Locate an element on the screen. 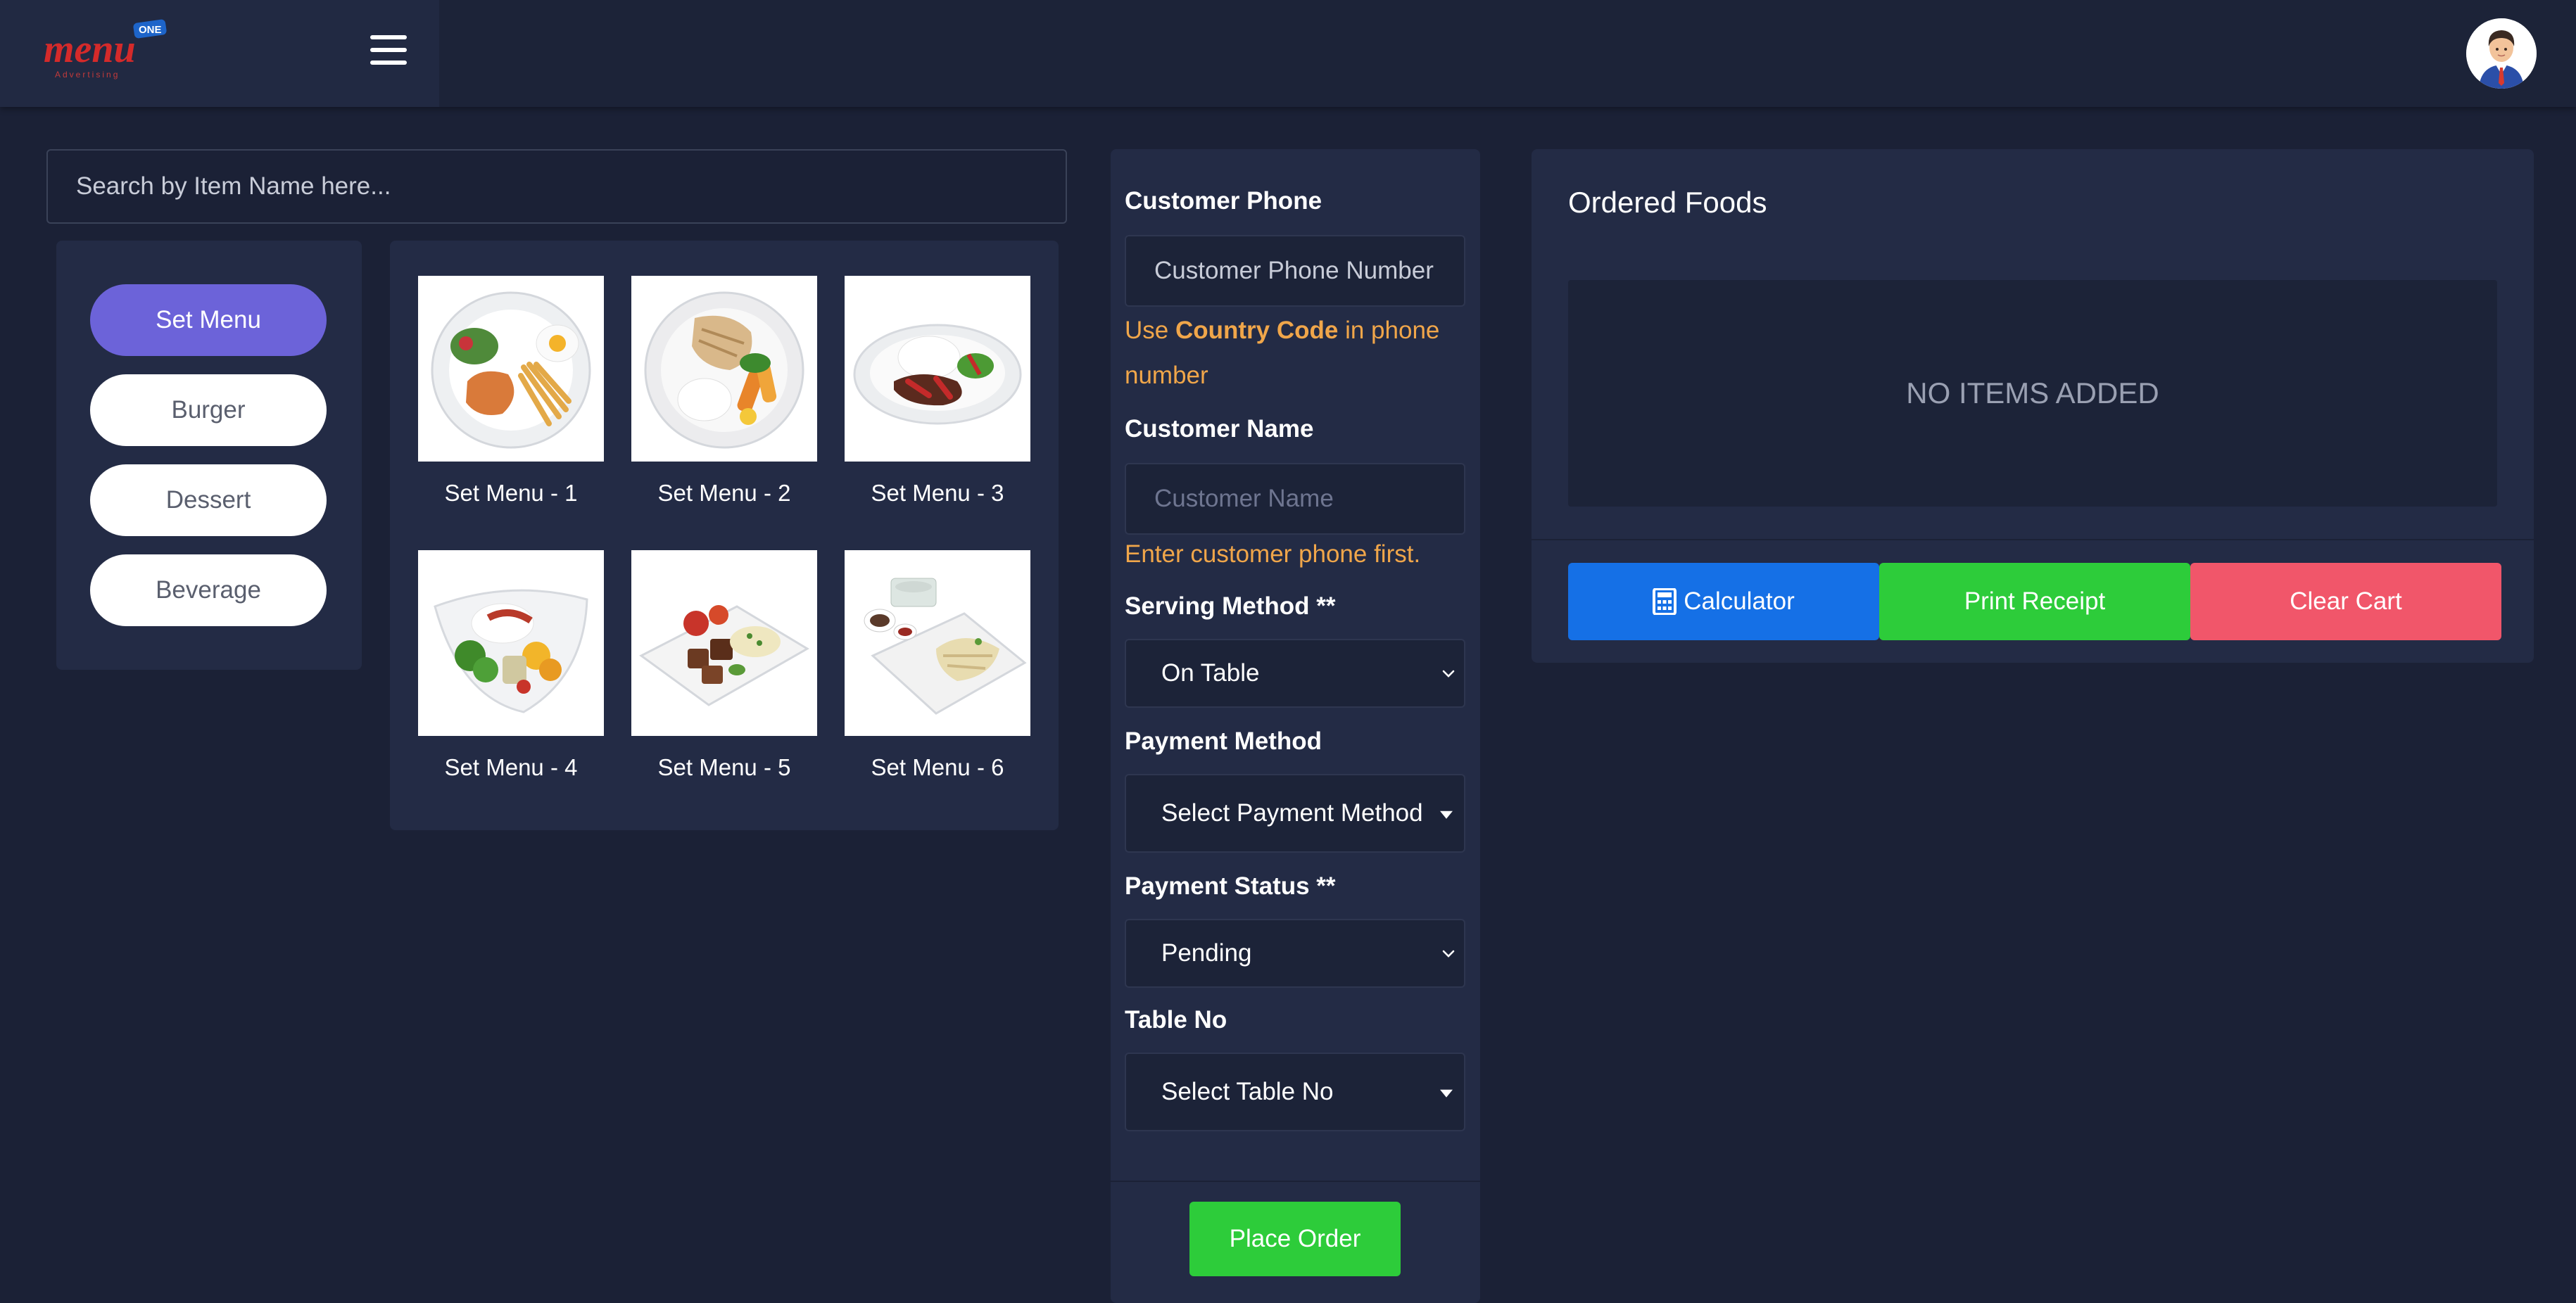 This screenshot has width=2576, height=1303. customer-phone-label: Customer Phone is located at coordinates (1223, 201).